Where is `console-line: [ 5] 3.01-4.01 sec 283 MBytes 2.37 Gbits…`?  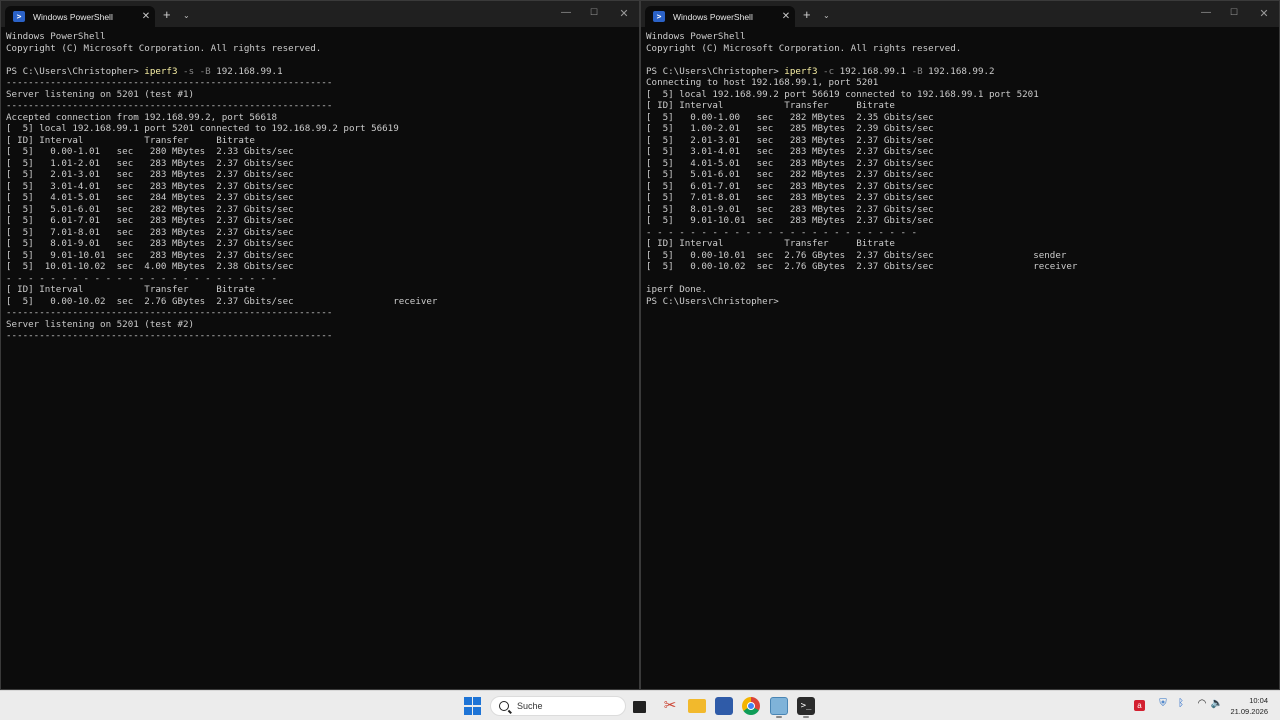
console-line: [ 5] 3.01-4.01 sec 283 MBytes 2.37 Gbits… is located at coordinates (322, 187).